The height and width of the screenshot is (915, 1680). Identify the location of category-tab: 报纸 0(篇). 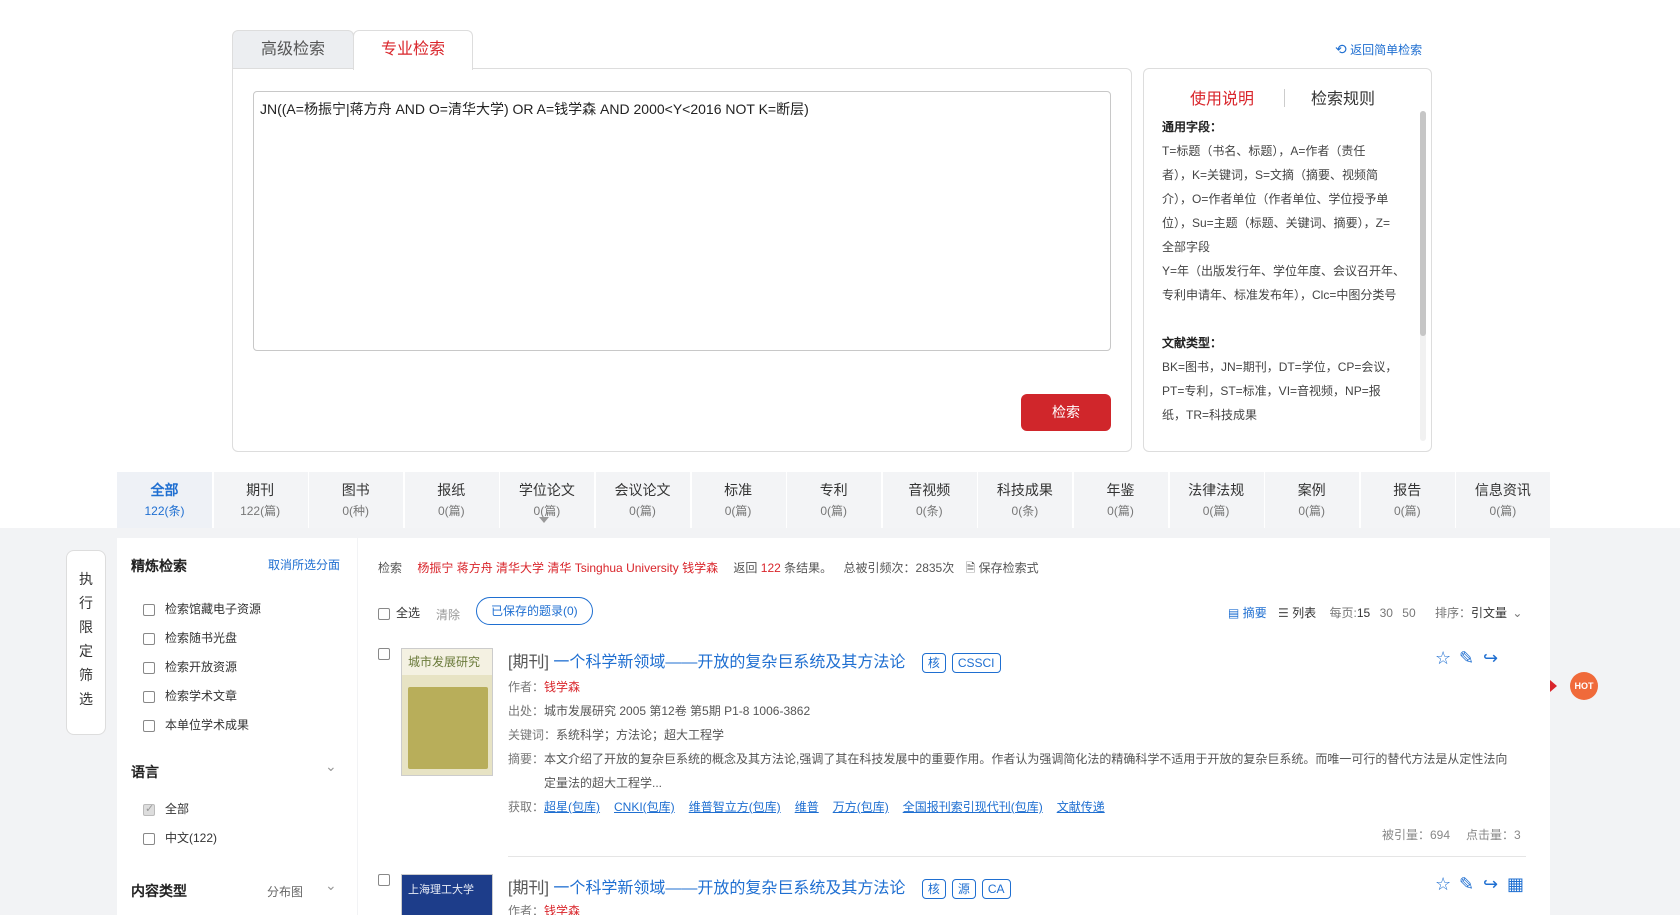
(451, 500).